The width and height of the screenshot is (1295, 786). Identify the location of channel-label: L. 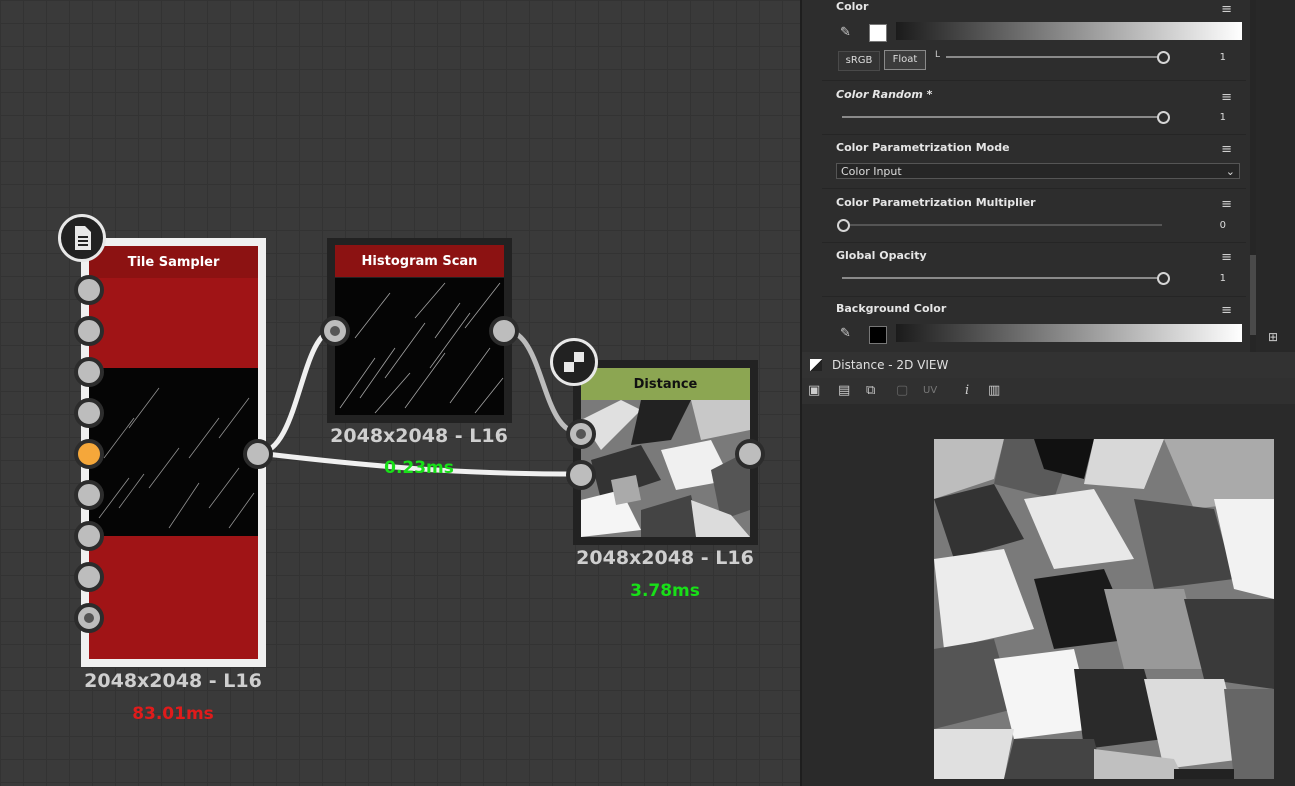
(938, 55).